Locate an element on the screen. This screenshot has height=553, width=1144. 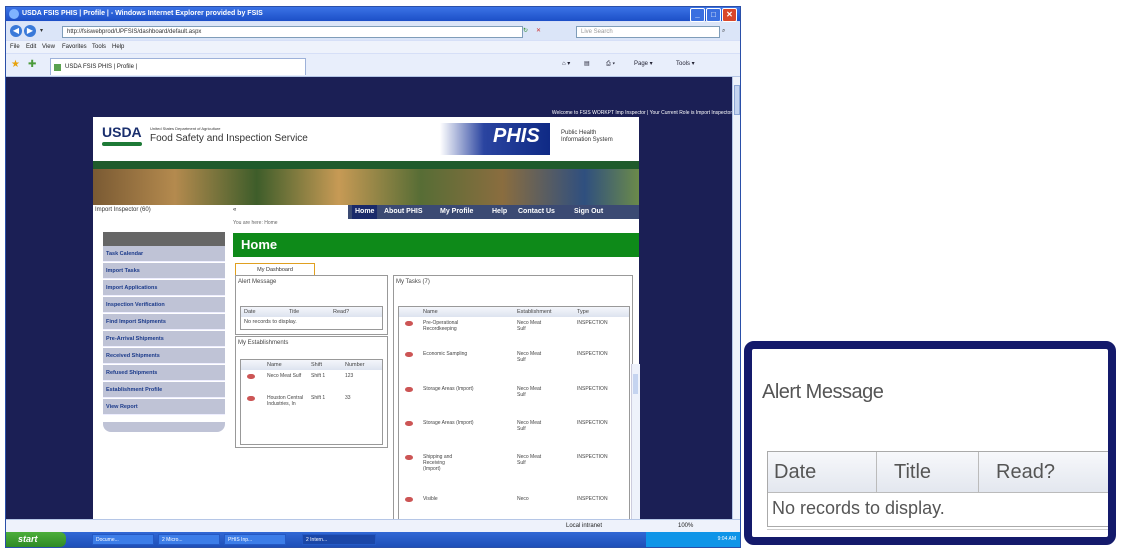
task-name: Pre-Operational Recordkeeping is located at coordinates (453, 326).